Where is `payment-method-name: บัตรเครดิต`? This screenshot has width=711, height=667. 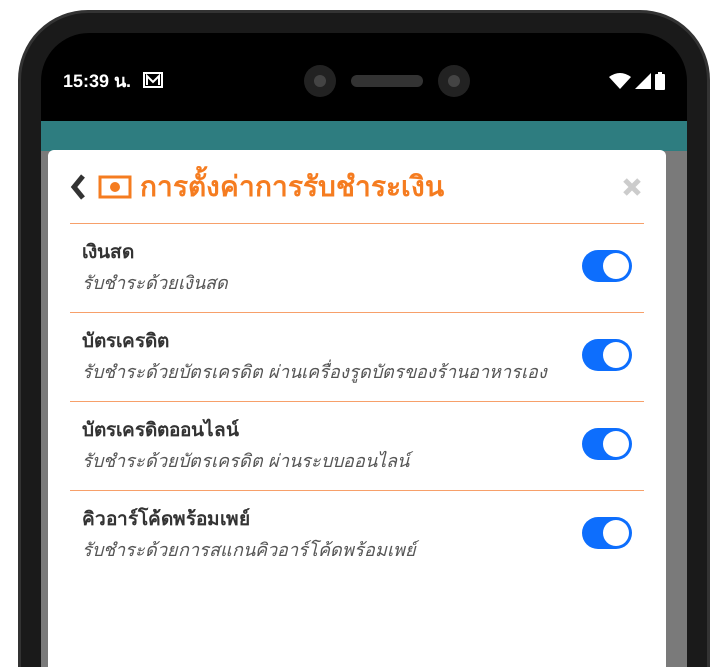
payment-method-name: บัตรเครดิต is located at coordinates (126, 342).